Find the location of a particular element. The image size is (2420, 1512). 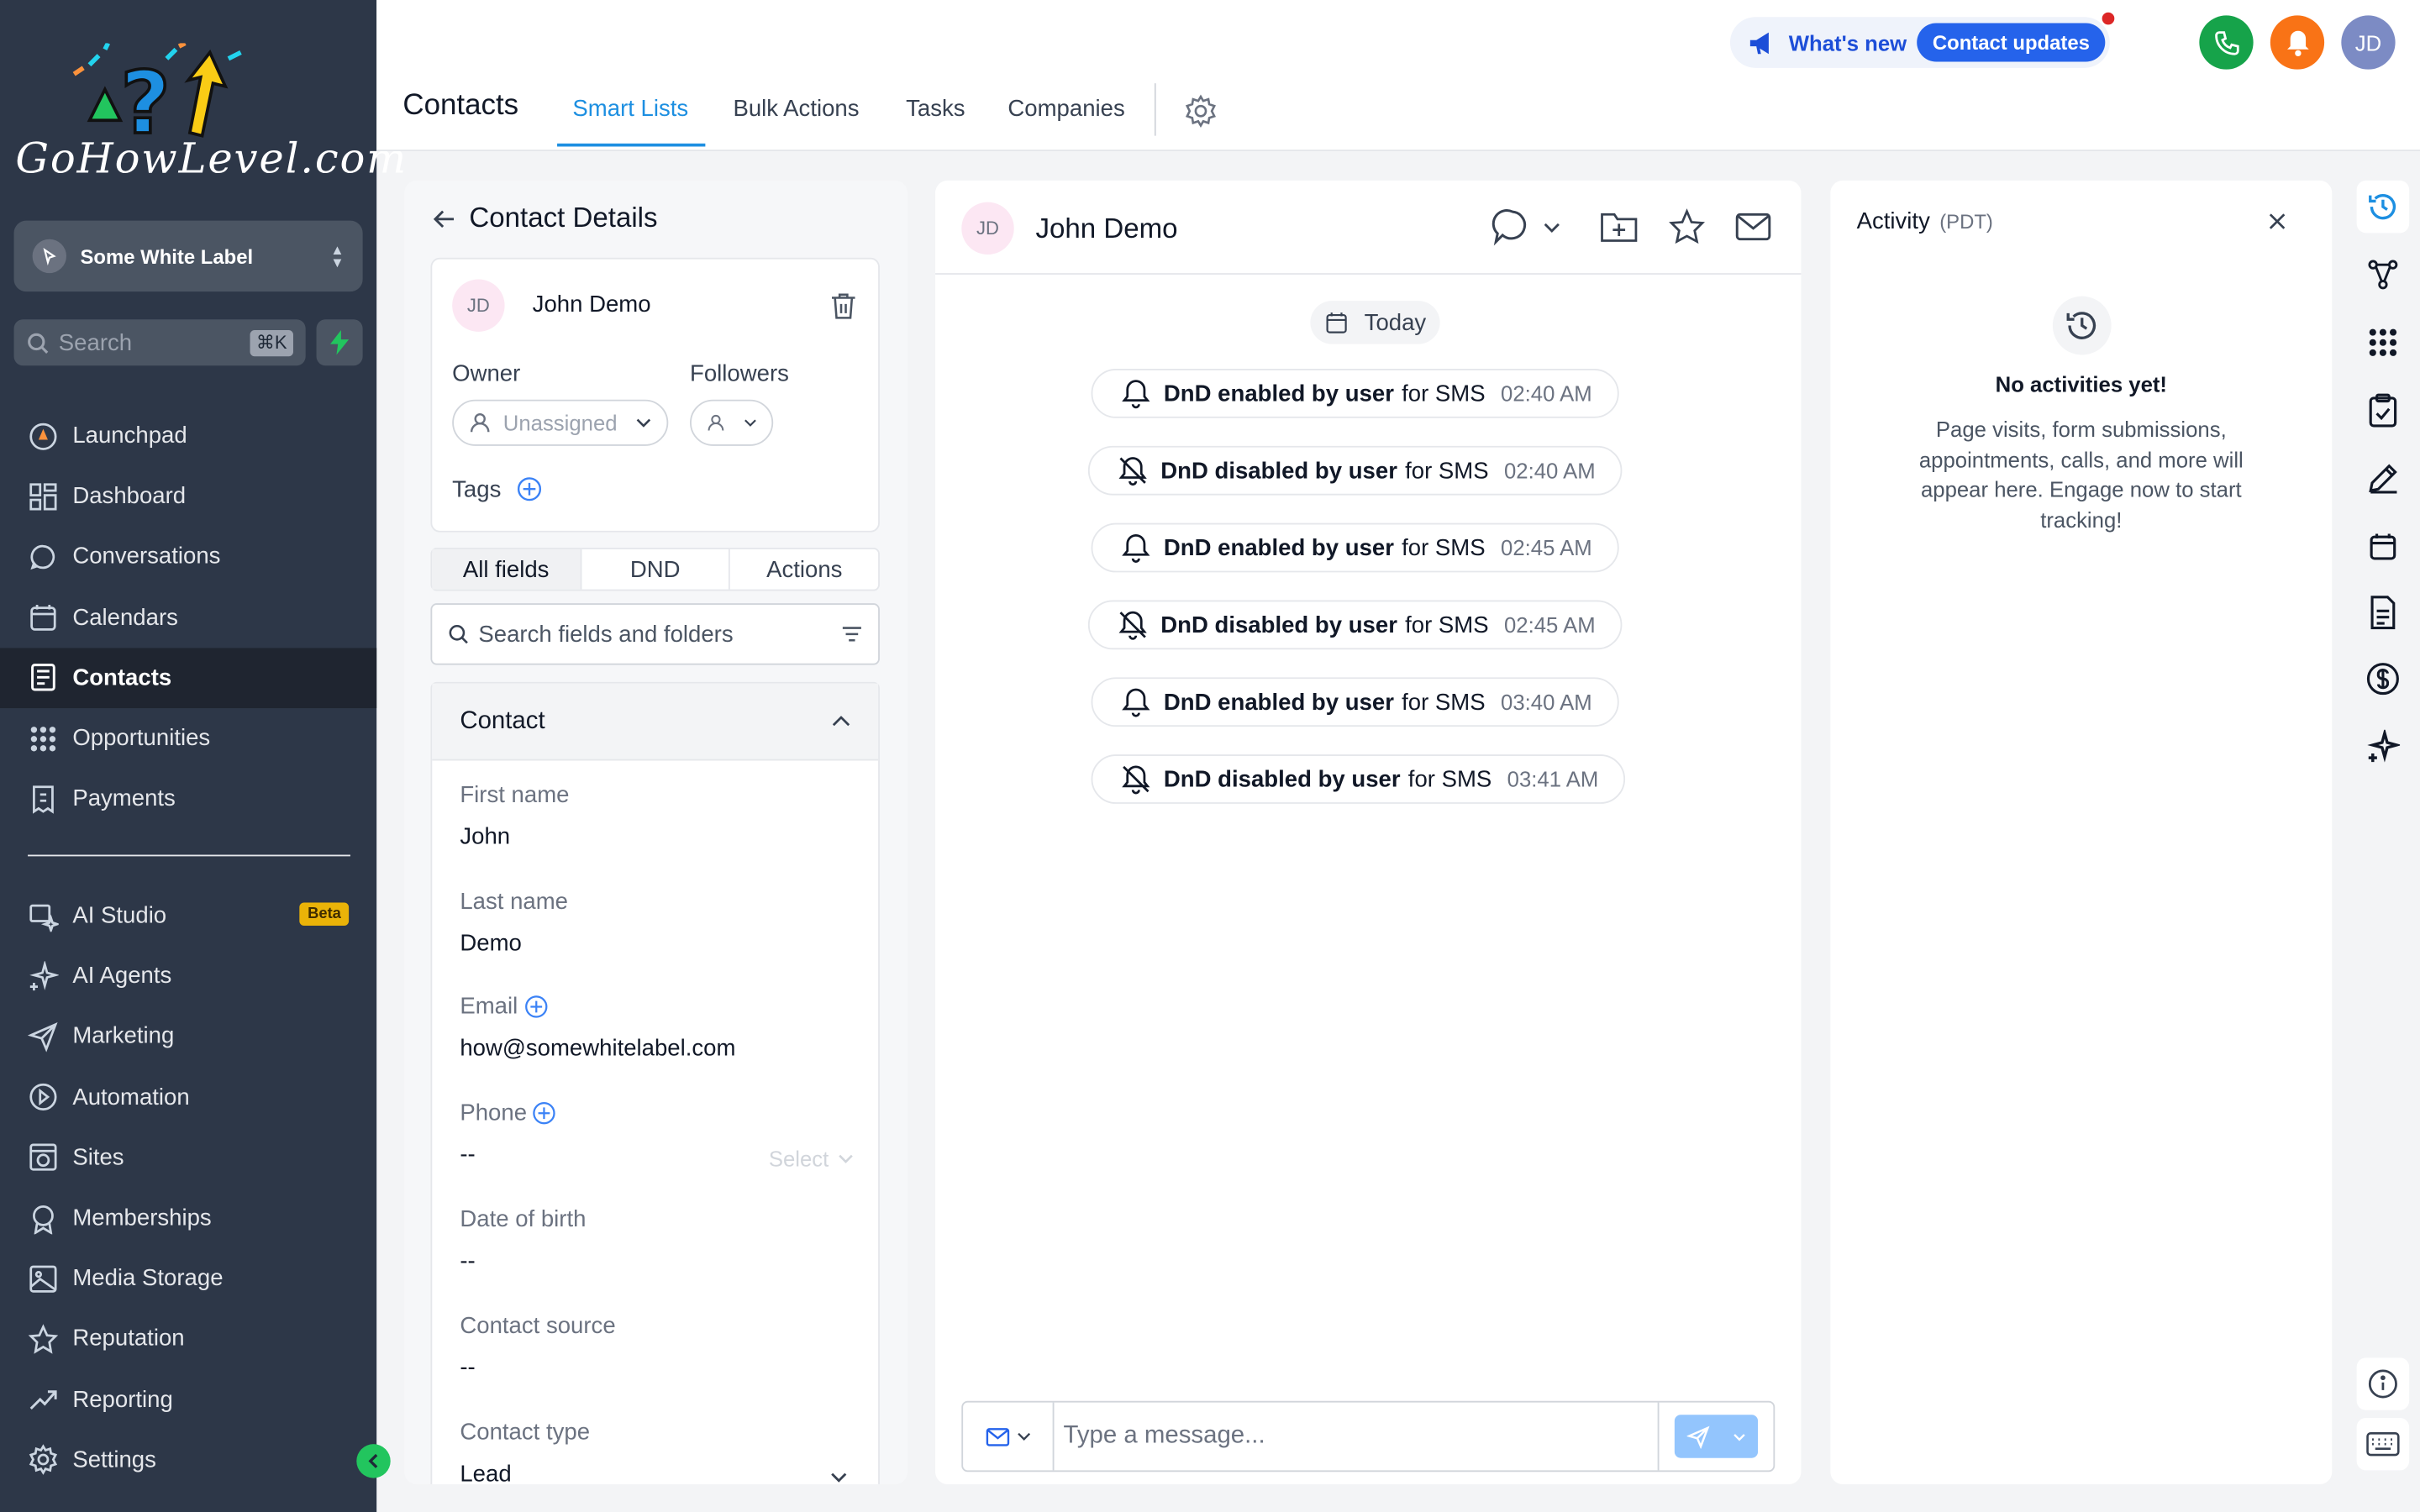

sidebar-item-memberships: Memberships is located at coordinates (188, 1218).